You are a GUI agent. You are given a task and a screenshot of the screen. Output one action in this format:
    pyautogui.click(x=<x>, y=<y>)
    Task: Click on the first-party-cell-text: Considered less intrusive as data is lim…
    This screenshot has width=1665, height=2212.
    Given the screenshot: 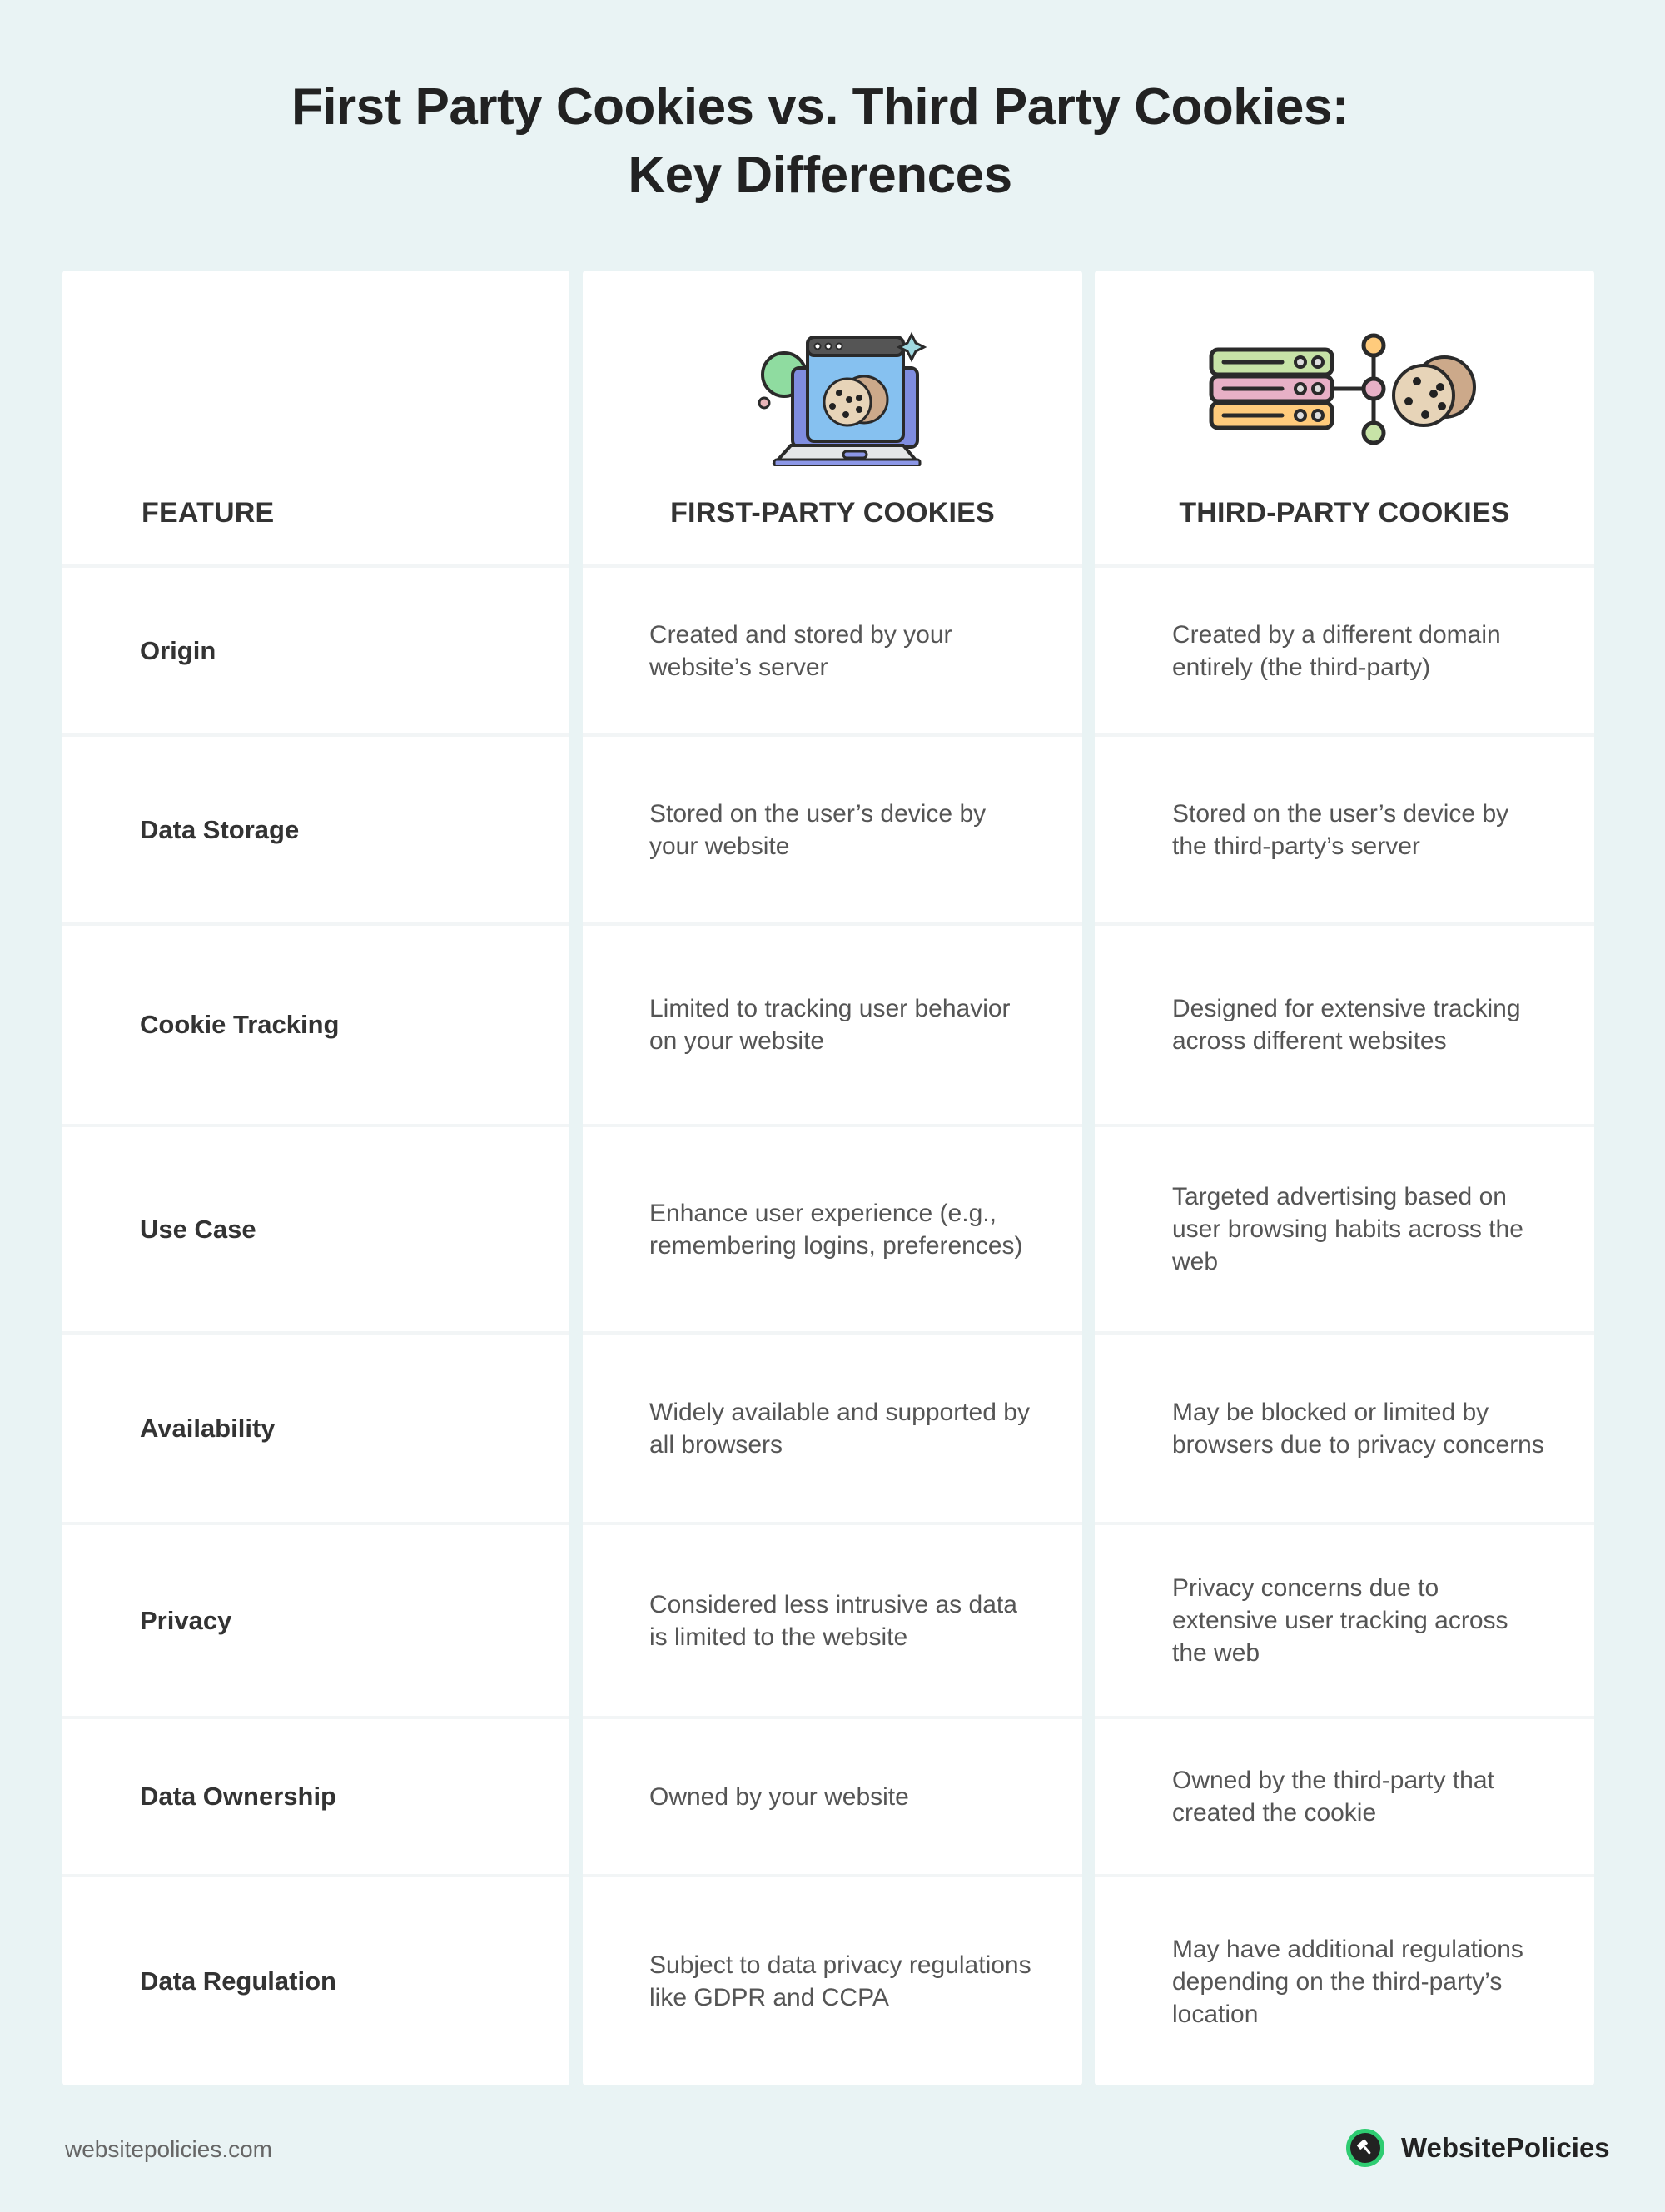 What is the action you would take?
    pyautogui.click(x=833, y=1620)
    